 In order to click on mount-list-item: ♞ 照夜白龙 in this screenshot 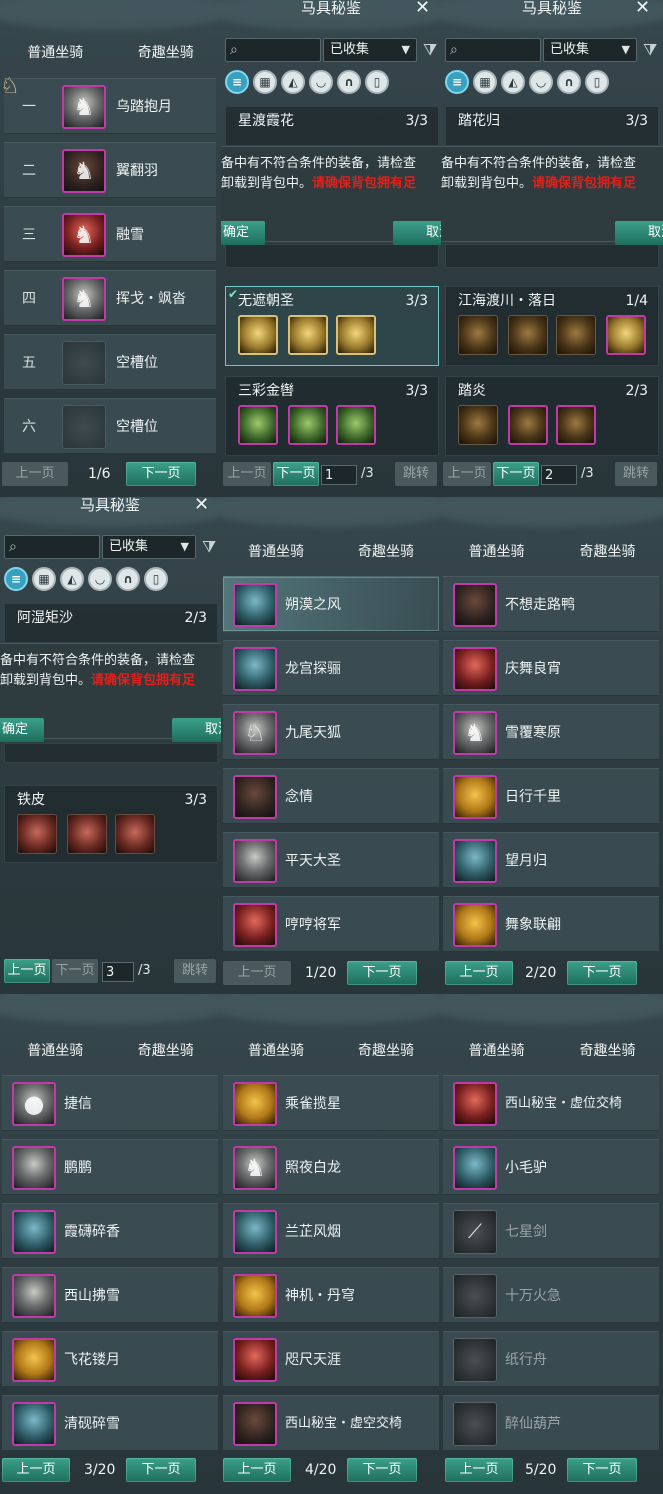, I will do `click(331, 1167)`.